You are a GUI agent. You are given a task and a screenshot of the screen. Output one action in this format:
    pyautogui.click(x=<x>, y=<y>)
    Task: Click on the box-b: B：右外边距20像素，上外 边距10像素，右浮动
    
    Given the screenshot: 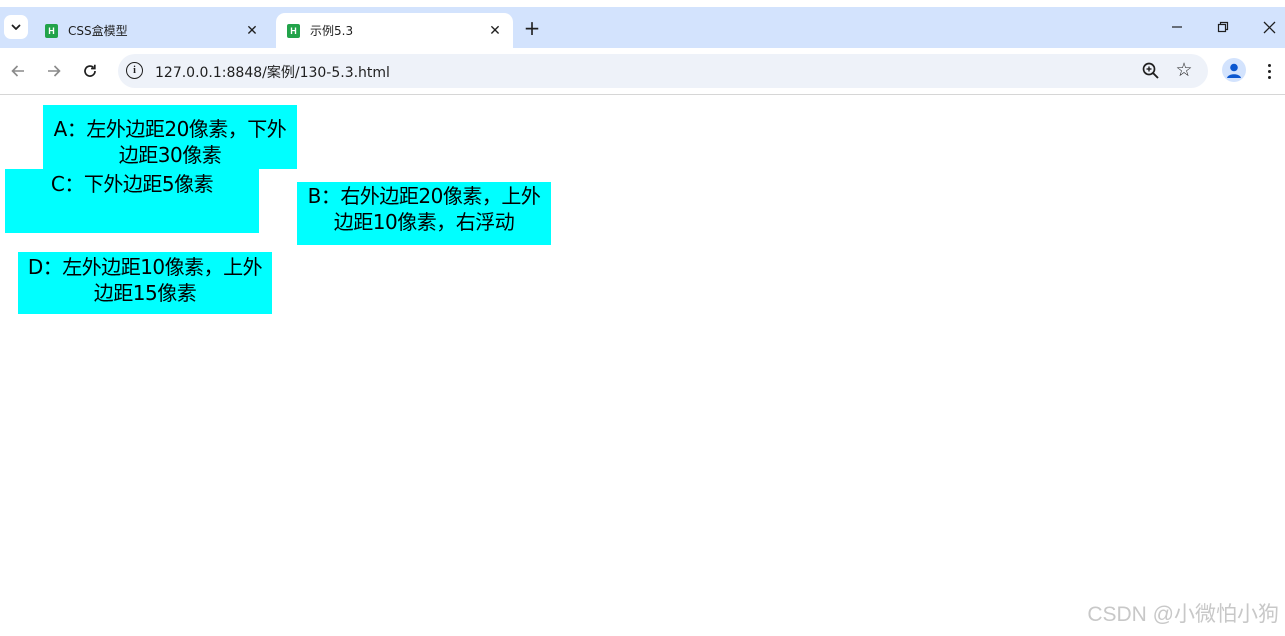 What is the action you would take?
    pyautogui.click(x=424, y=213)
    